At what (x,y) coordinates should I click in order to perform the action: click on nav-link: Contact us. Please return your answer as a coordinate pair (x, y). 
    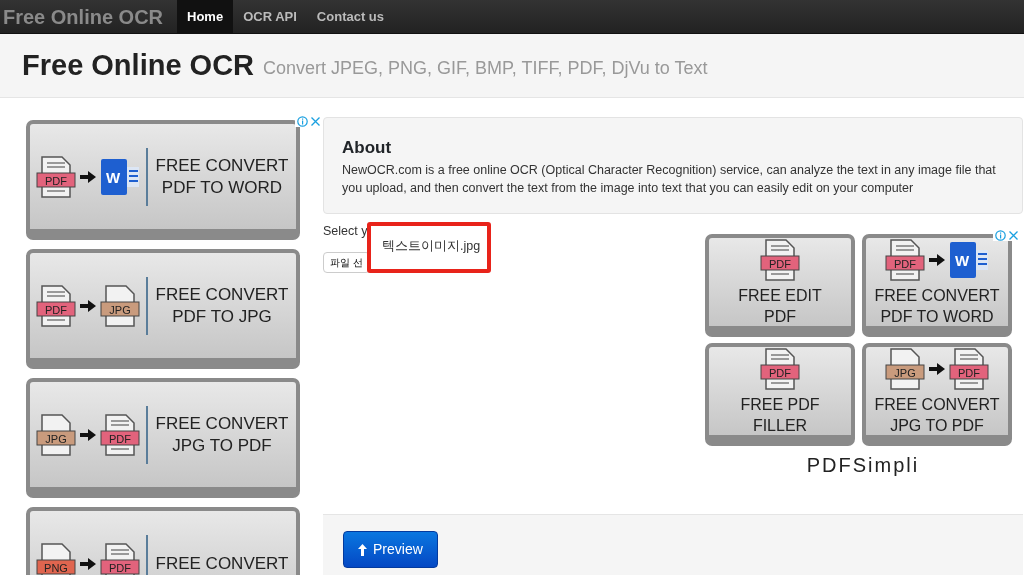
    Looking at the image, I should click on (350, 16).